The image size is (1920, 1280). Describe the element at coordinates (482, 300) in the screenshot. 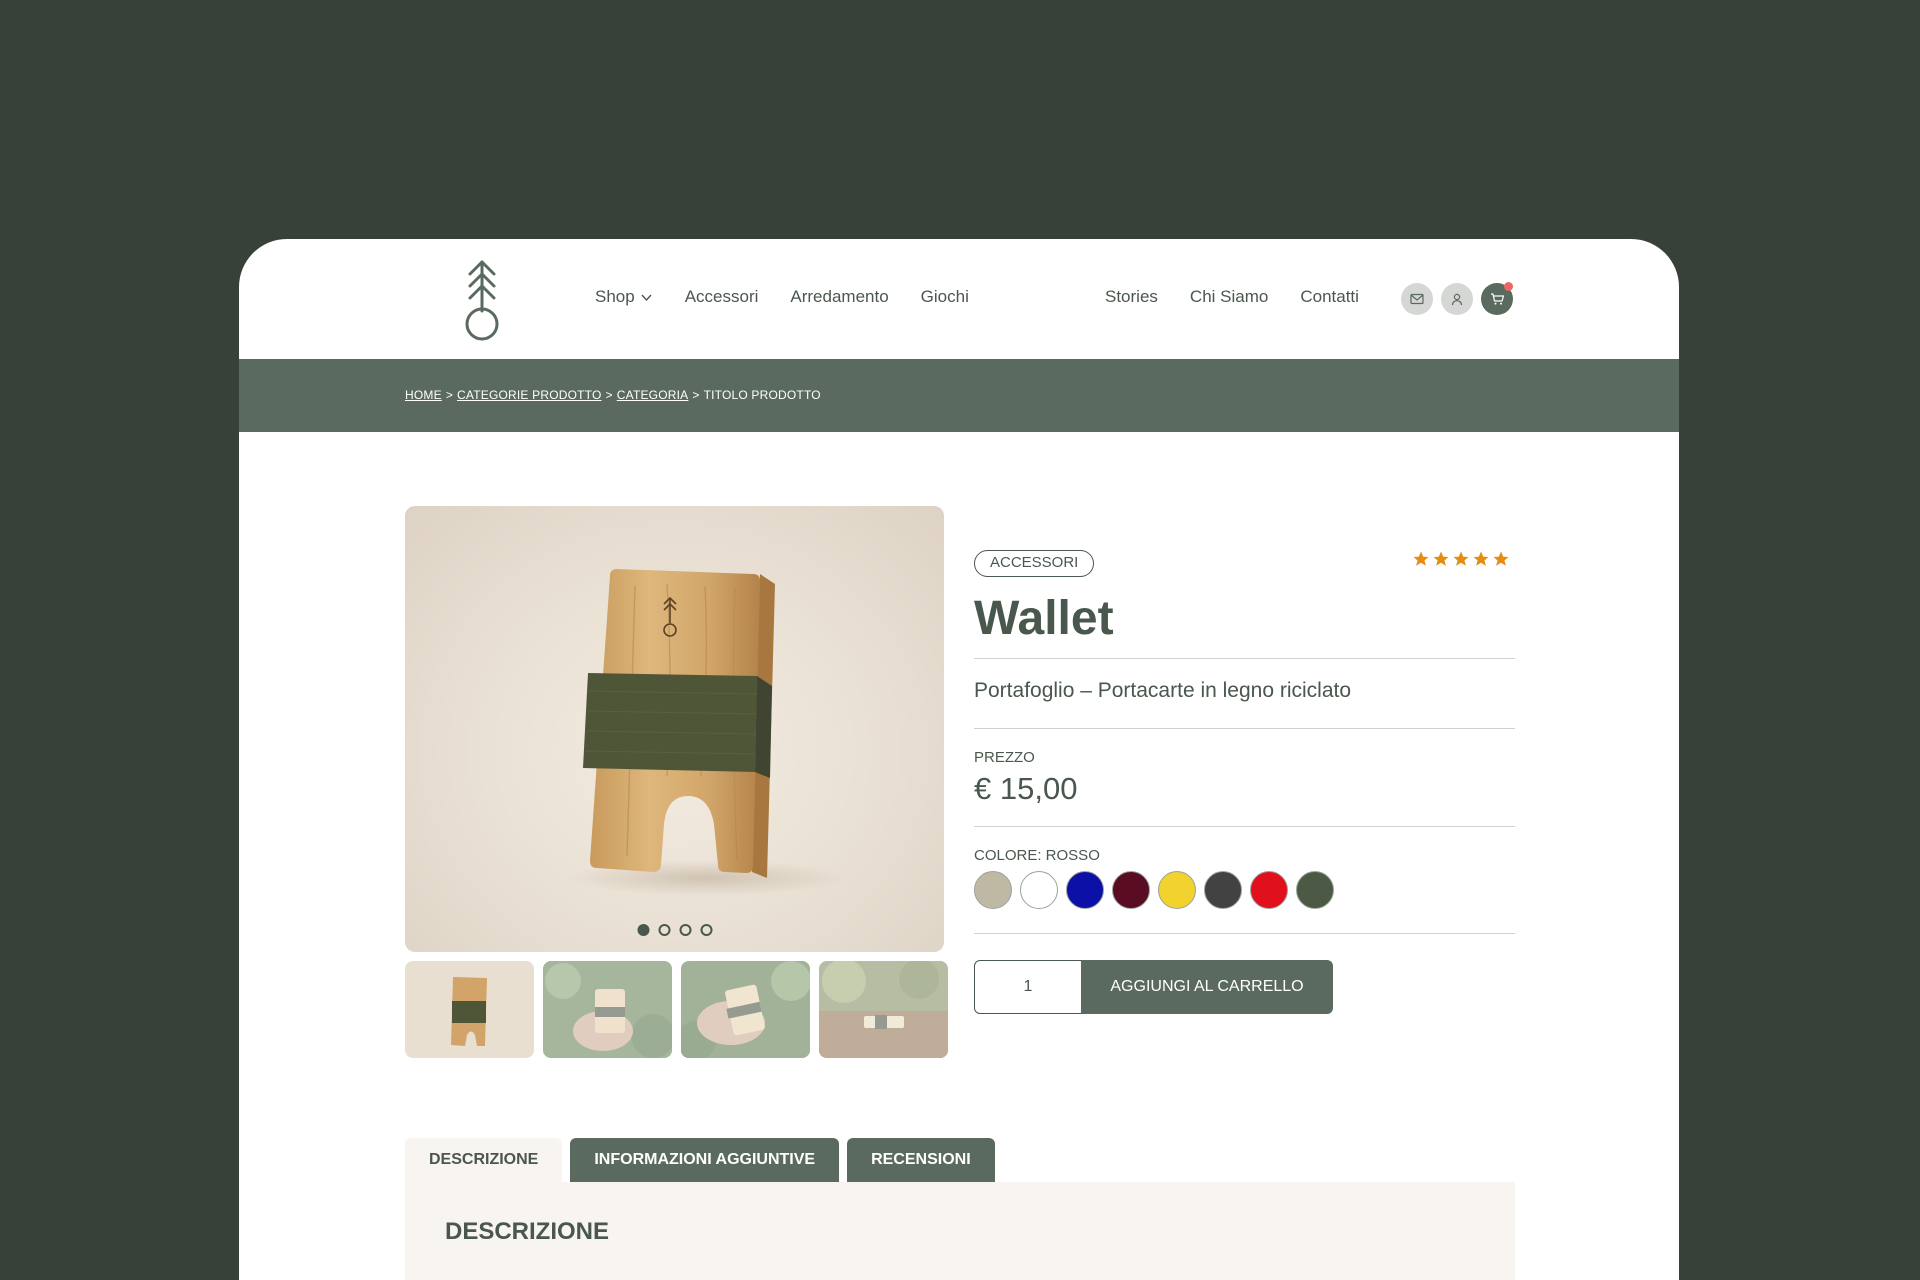

I see `brand-logo` at that location.